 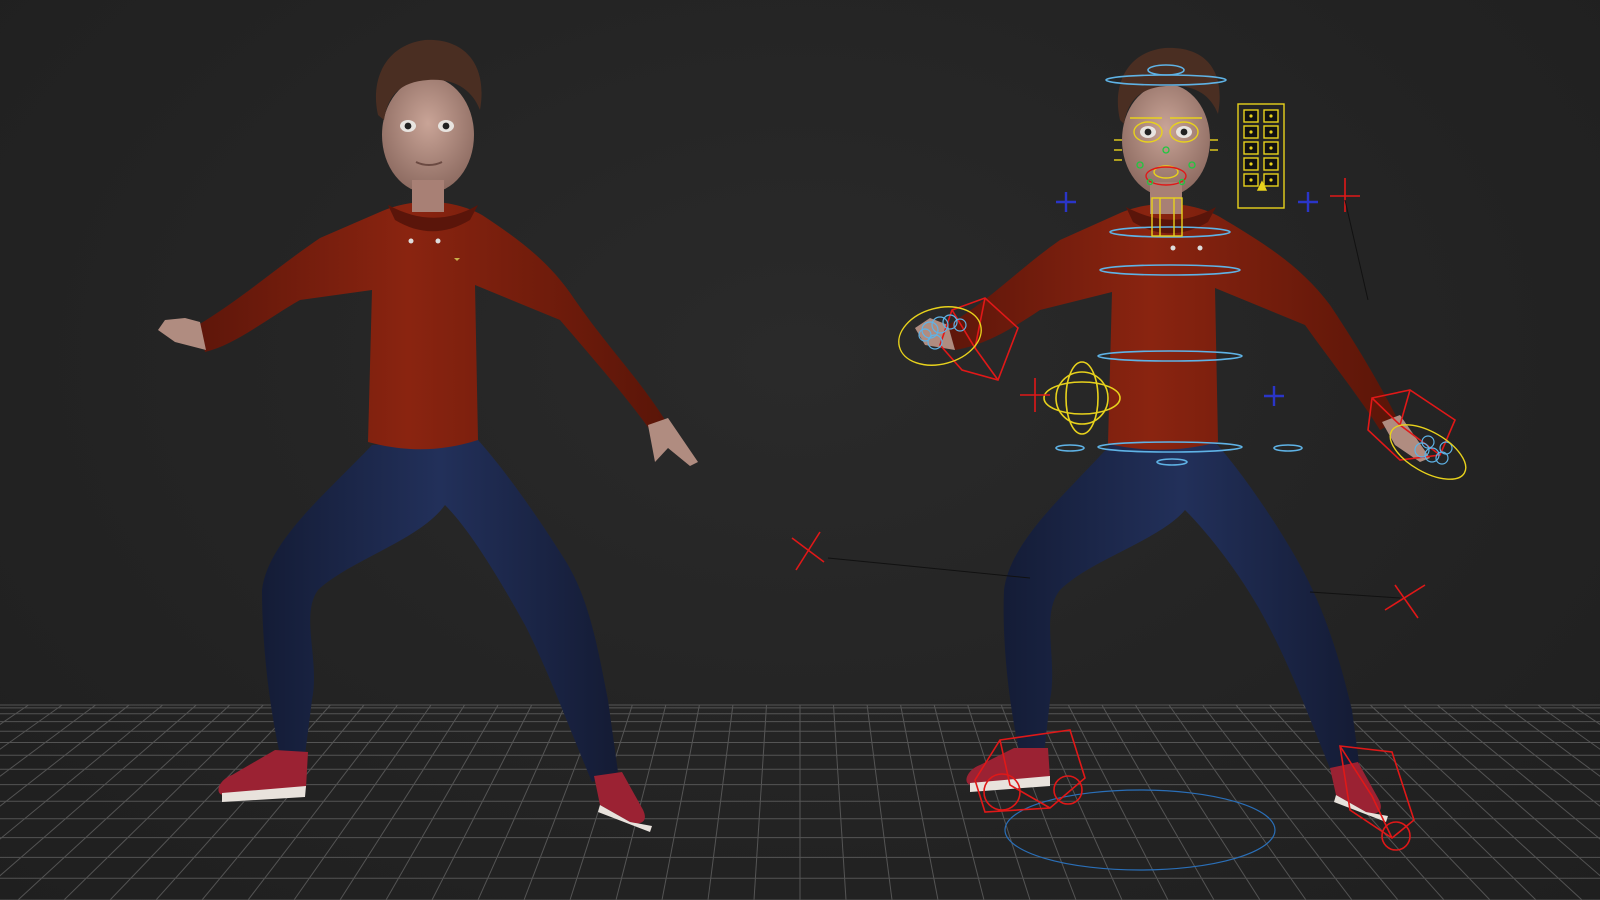 What do you see at coordinates (182, 334) in the screenshot?
I see `left-character-hand-right` at bounding box center [182, 334].